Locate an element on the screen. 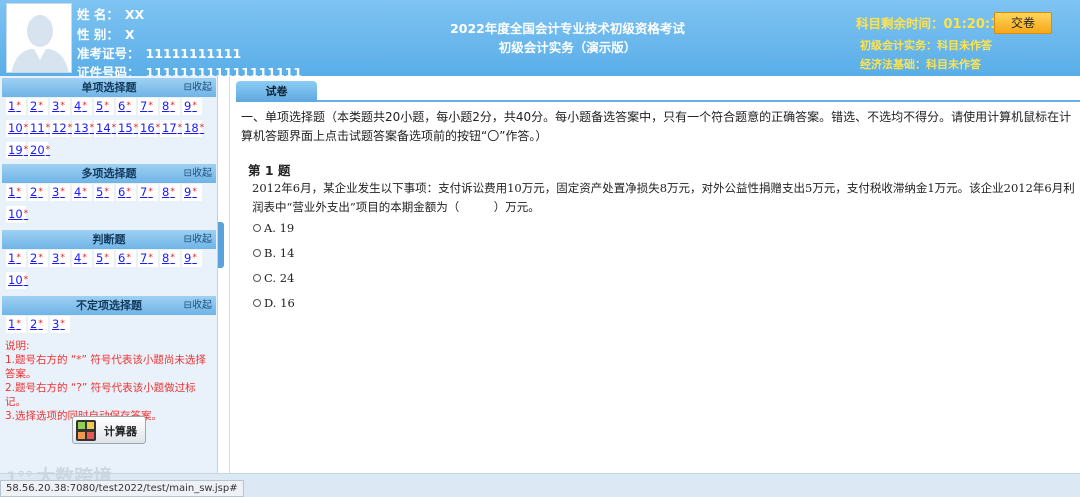  option-a: A. 19 is located at coordinates (273, 228).